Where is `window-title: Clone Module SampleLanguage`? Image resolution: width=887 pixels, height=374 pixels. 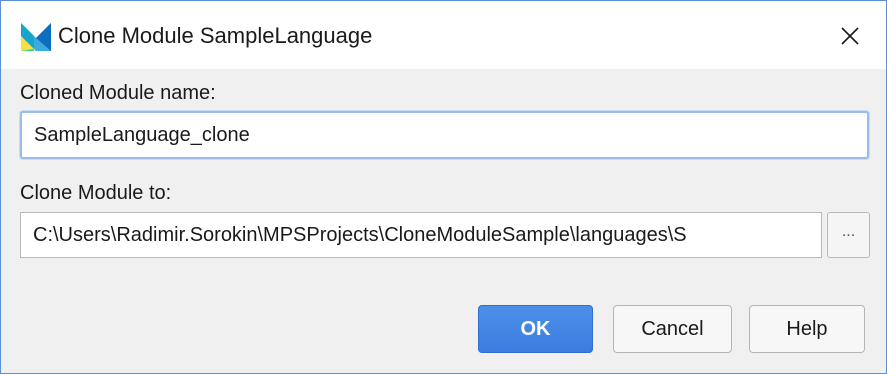 window-title: Clone Module SampleLanguage is located at coordinates (215, 35).